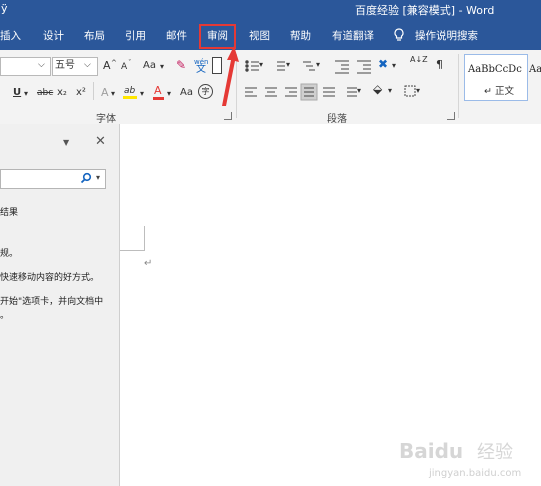 Image resolution: width=541 pixels, height=486 pixels. What do you see at coordinates (93, 91) in the screenshot?
I see `divider` at bounding box center [93, 91].